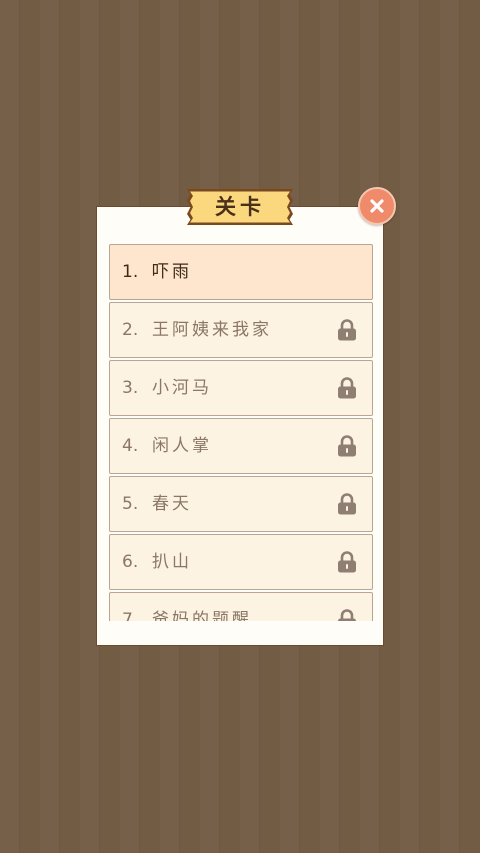  Describe the element at coordinates (130, 562) in the screenshot. I see `level-number: 6.` at that location.